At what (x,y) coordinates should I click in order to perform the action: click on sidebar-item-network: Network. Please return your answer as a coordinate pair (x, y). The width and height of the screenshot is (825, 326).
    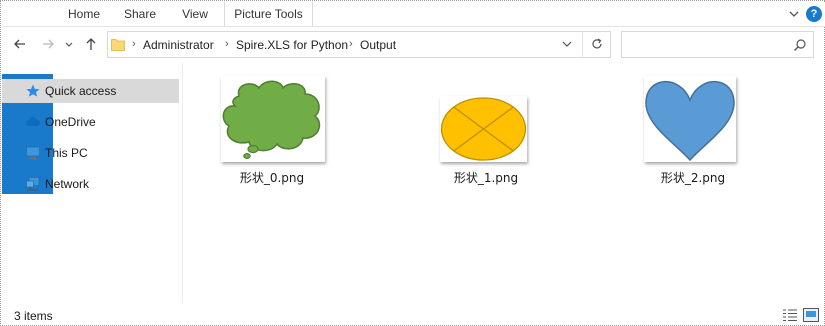
    Looking at the image, I should click on (90, 184).